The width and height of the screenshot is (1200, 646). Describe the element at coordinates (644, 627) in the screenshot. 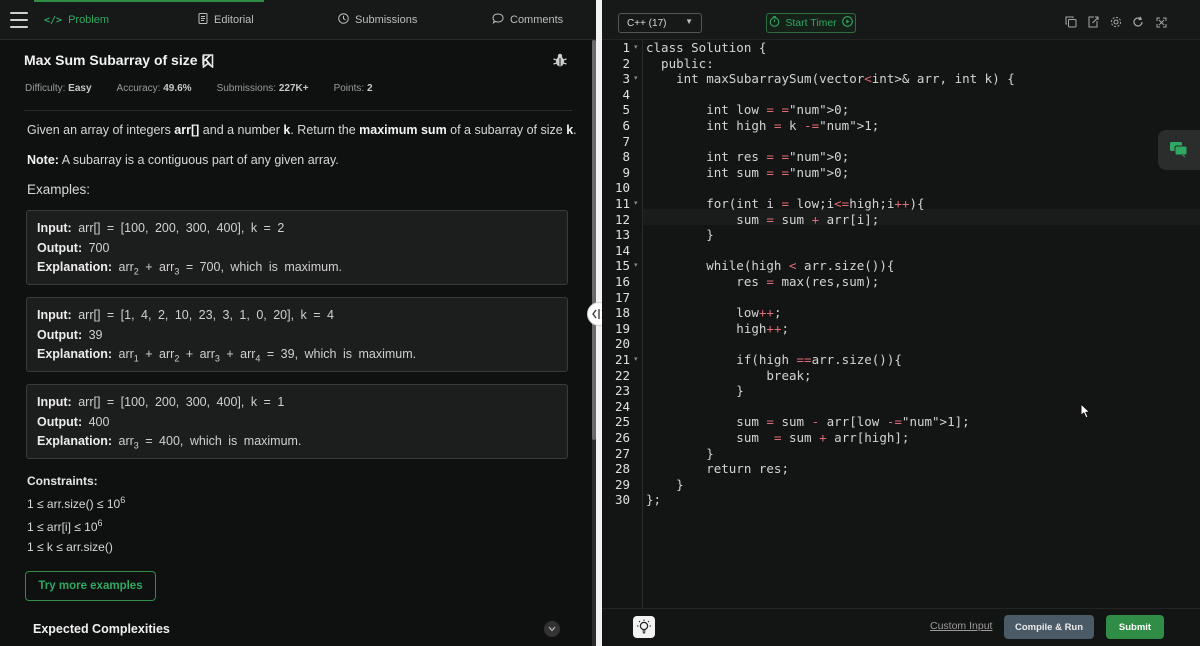

I see `lightbulb-icon` at that location.